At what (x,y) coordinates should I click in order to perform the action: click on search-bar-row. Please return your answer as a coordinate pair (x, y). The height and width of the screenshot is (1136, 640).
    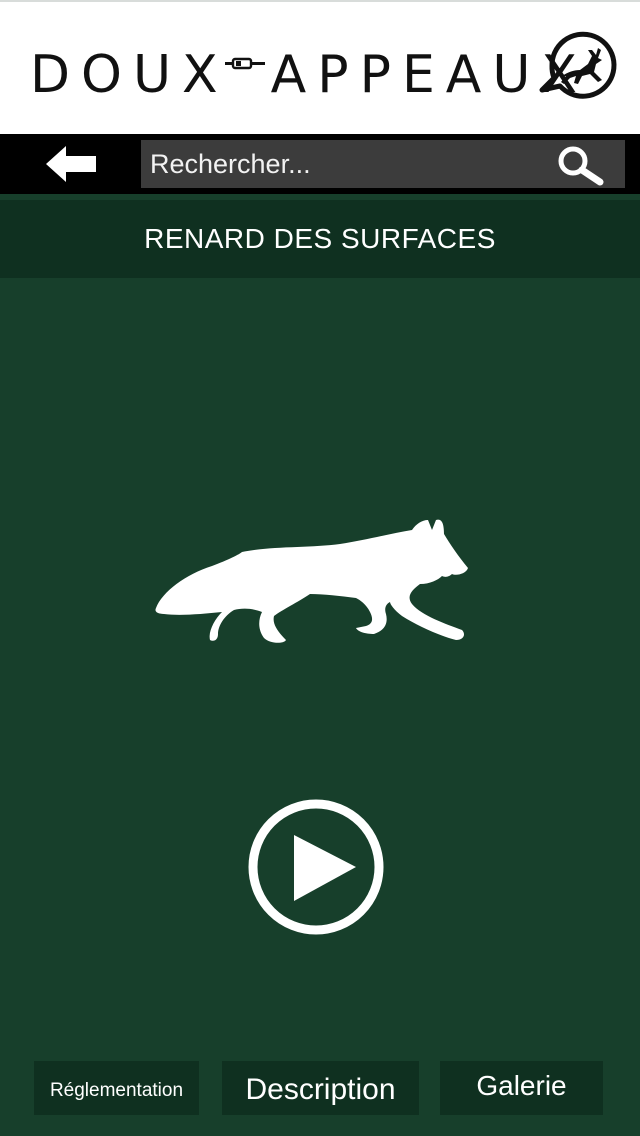
    Looking at the image, I should click on (320, 164).